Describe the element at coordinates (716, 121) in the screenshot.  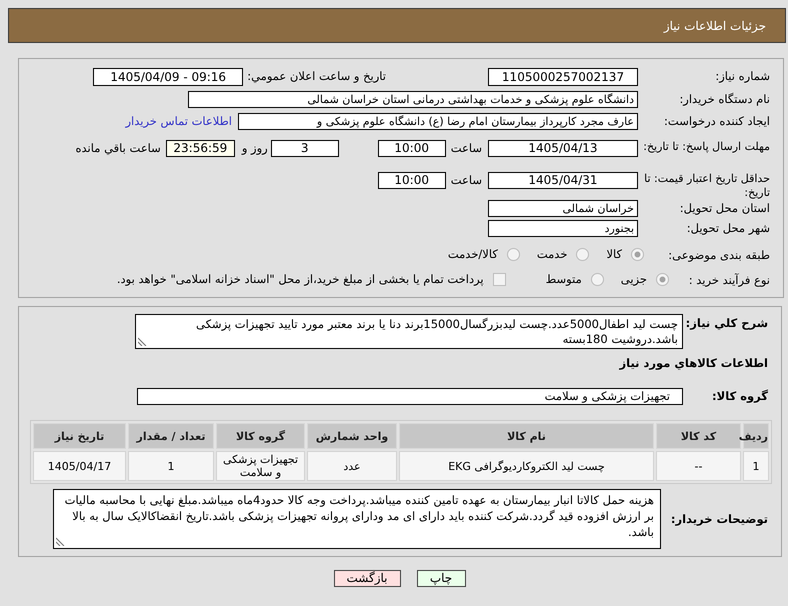
I see `field-label: ایجاد کننده درخواست:` at that location.